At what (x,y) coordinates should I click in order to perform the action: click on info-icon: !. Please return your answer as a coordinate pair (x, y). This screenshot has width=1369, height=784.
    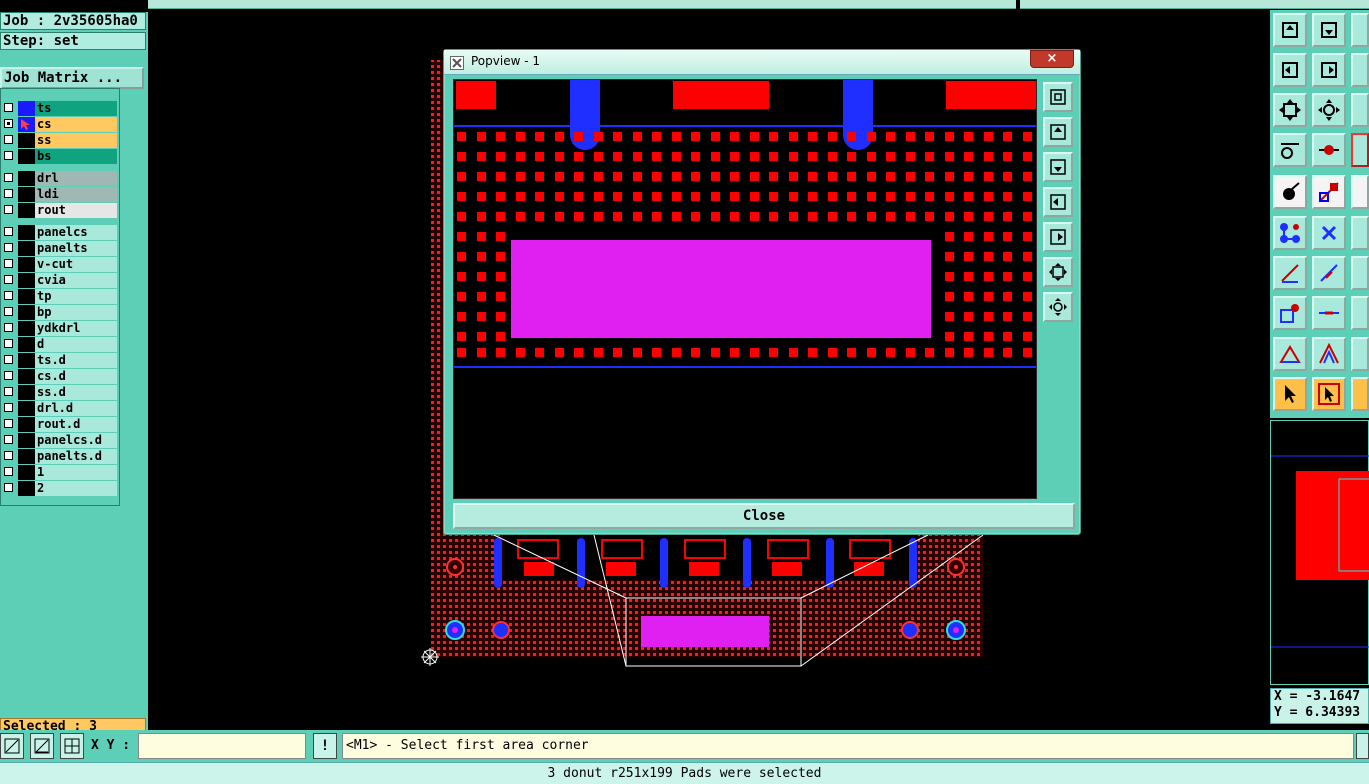
    Looking at the image, I should click on (325, 746).